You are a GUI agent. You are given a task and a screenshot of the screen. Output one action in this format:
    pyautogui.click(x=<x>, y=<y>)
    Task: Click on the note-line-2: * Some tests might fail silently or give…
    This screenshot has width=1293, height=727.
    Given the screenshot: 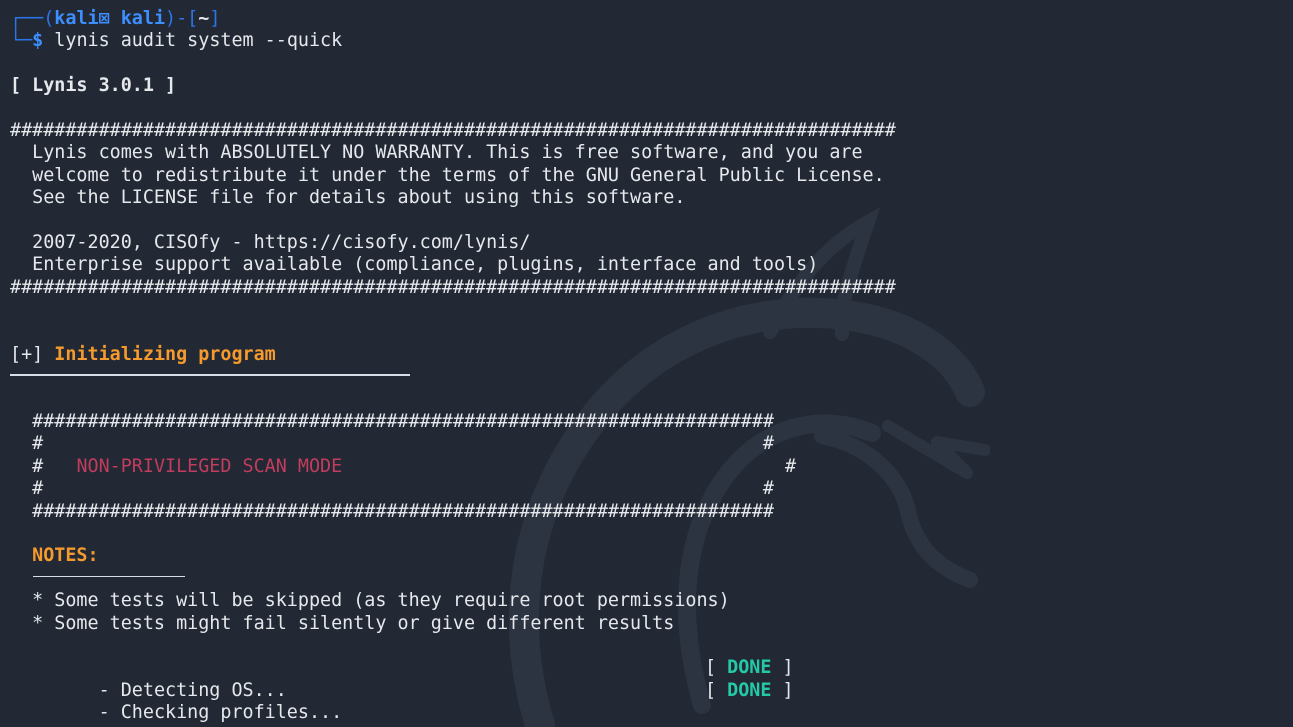 What is the action you would take?
    pyautogui.click(x=342, y=623)
    